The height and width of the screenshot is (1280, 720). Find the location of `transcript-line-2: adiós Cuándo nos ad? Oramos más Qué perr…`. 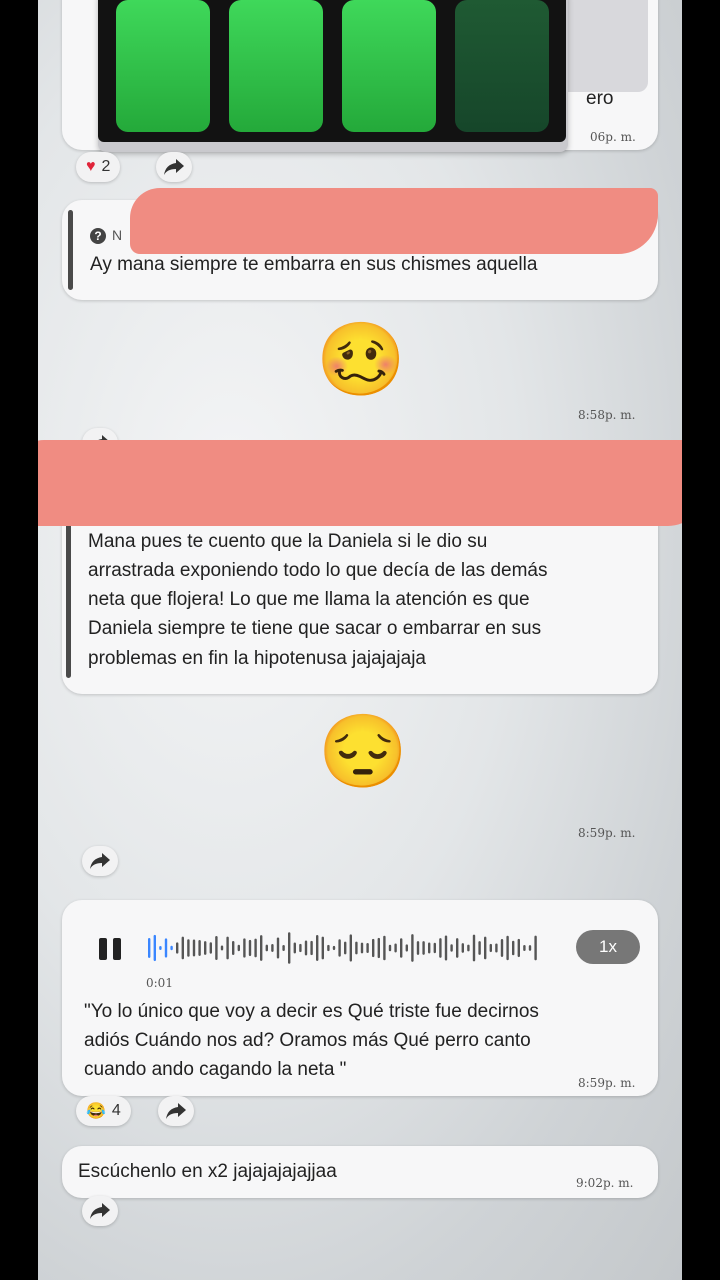

transcript-line-2: adiós Cuándo nos ad? Oramos más Qué perr… is located at coordinates (307, 1040).